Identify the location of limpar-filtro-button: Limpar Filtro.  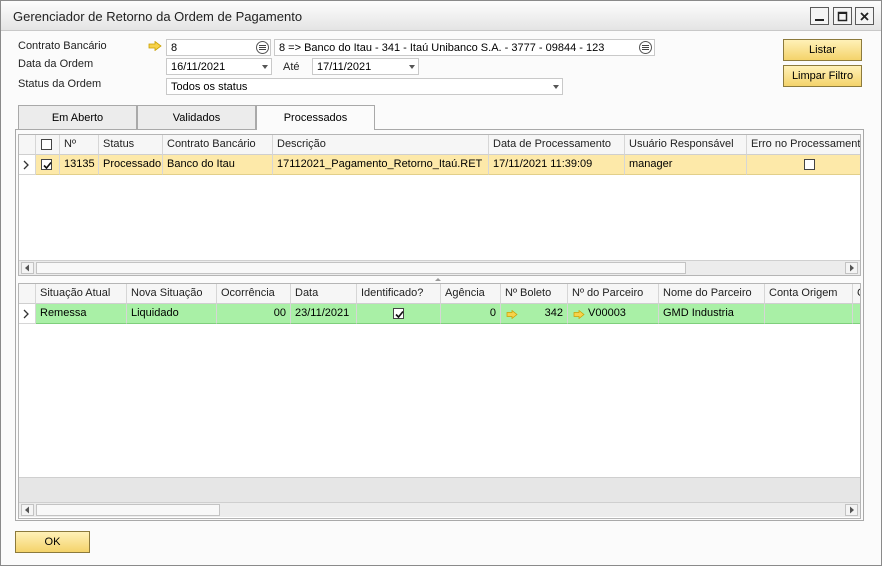
(822, 76).